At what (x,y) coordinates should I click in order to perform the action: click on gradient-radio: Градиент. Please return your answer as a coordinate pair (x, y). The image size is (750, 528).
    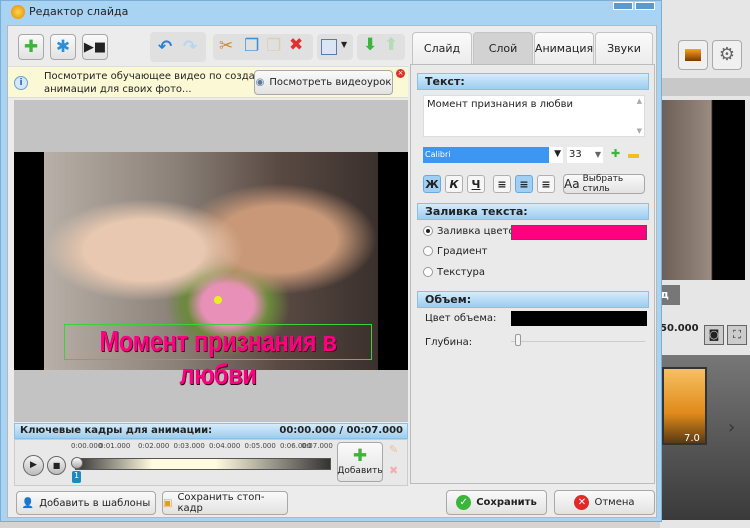
    Looking at the image, I should click on (455, 251).